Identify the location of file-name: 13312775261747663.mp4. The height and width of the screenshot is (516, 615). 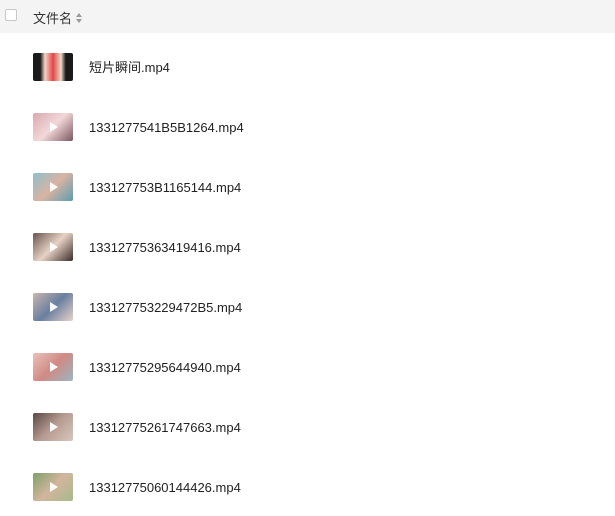
(165, 427).